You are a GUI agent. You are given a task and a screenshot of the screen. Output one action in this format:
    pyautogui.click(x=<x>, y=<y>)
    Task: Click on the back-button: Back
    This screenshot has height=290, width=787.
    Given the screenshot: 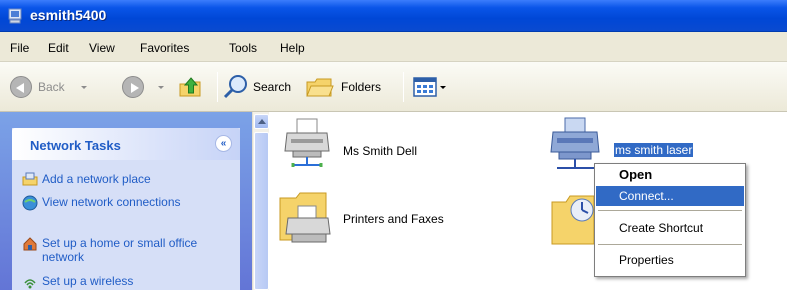 What is the action you would take?
    pyautogui.click(x=65, y=87)
    